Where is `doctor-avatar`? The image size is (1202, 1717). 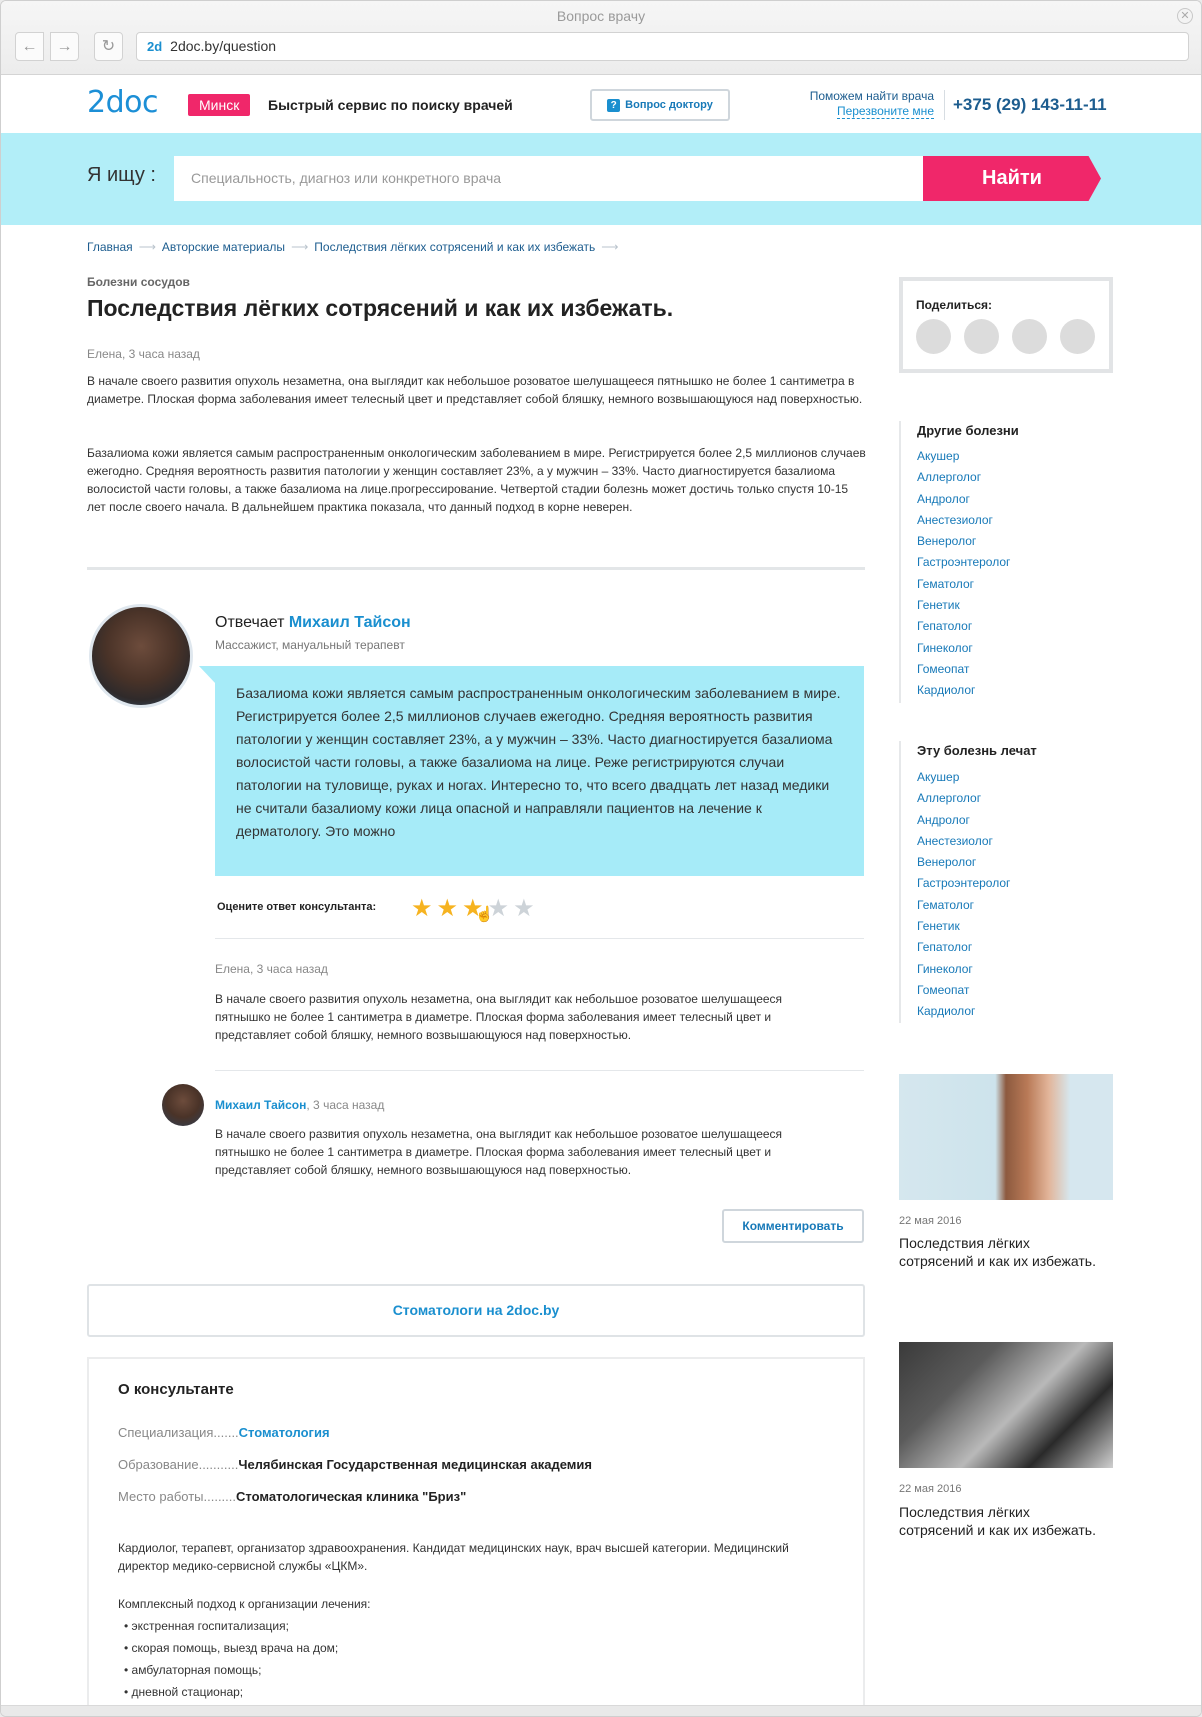 doctor-avatar is located at coordinates (141, 656).